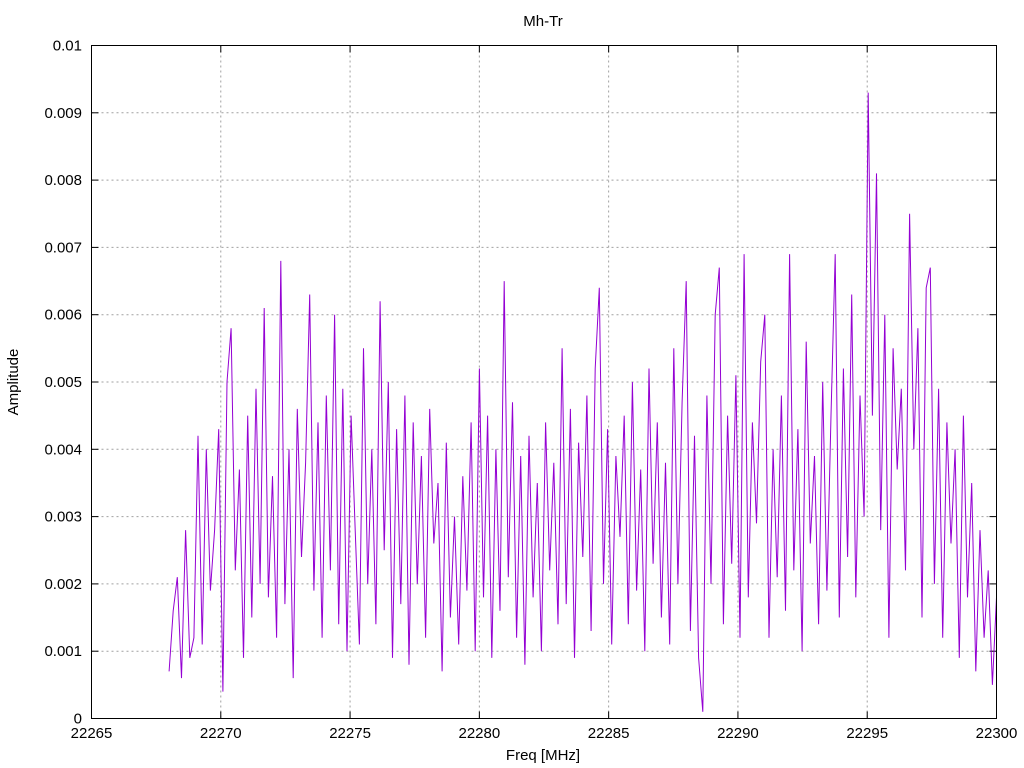 The width and height of the screenshot is (1024, 768). I want to click on y-tick-label: 0.003, so click(63, 517).